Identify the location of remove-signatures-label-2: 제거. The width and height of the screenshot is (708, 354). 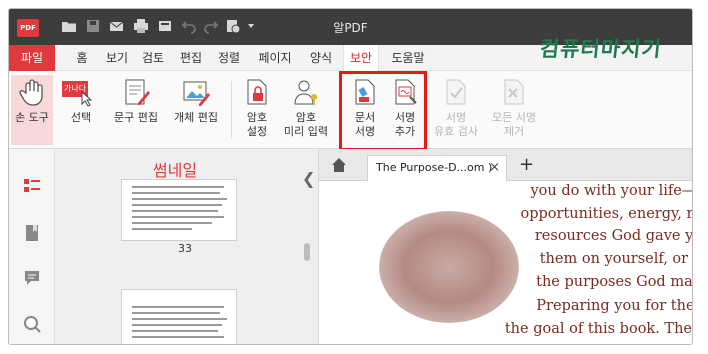
(514, 131).